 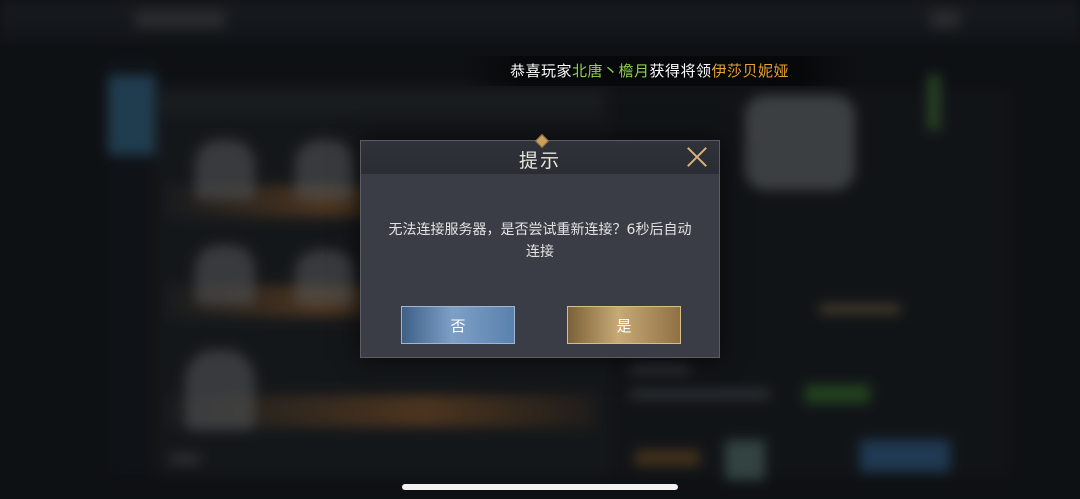 I want to click on announcement-prefix: 恭喜玩家, so click(x=541, y=71).